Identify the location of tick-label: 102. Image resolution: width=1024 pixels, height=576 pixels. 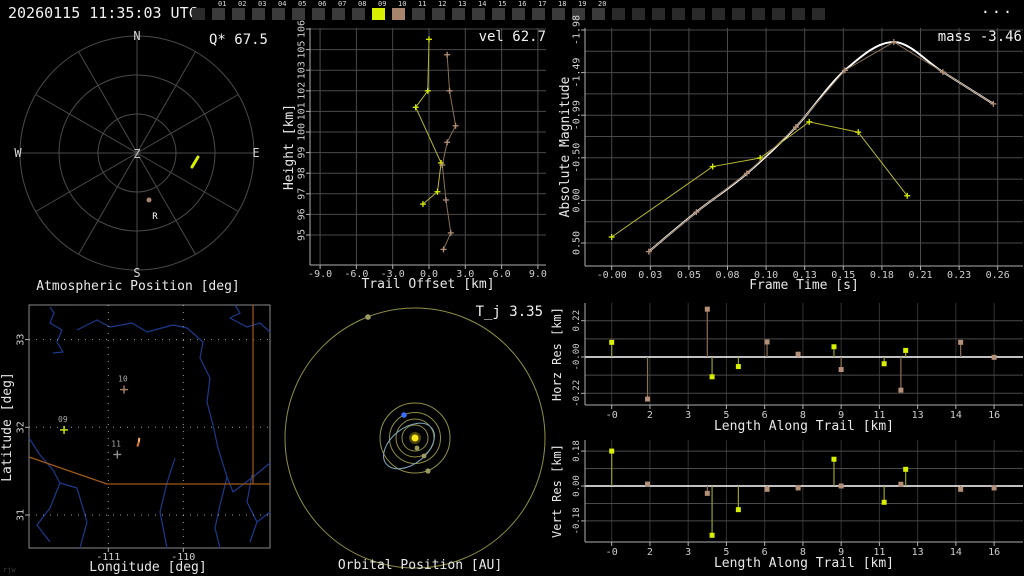
(302, 91).